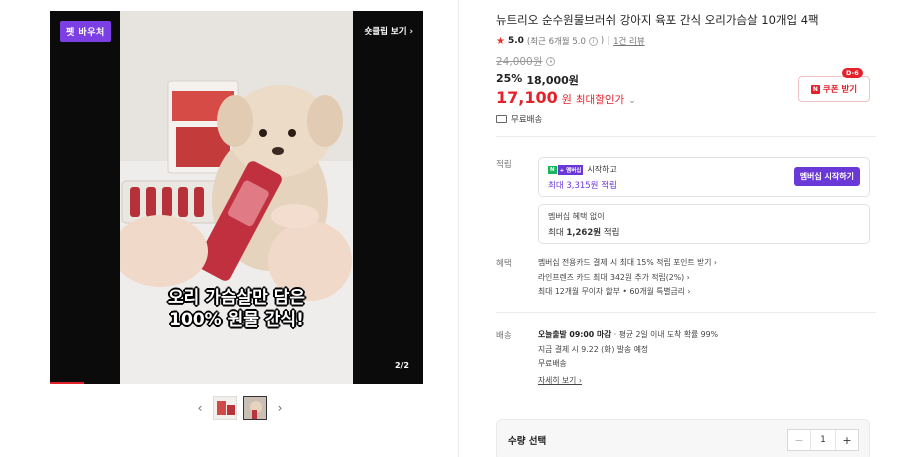 This screenshot has width=900, height=457. What do you see at coordinates (458, 228) in the screenshot?
I see `column-divider` at bounding box center [458, 228].